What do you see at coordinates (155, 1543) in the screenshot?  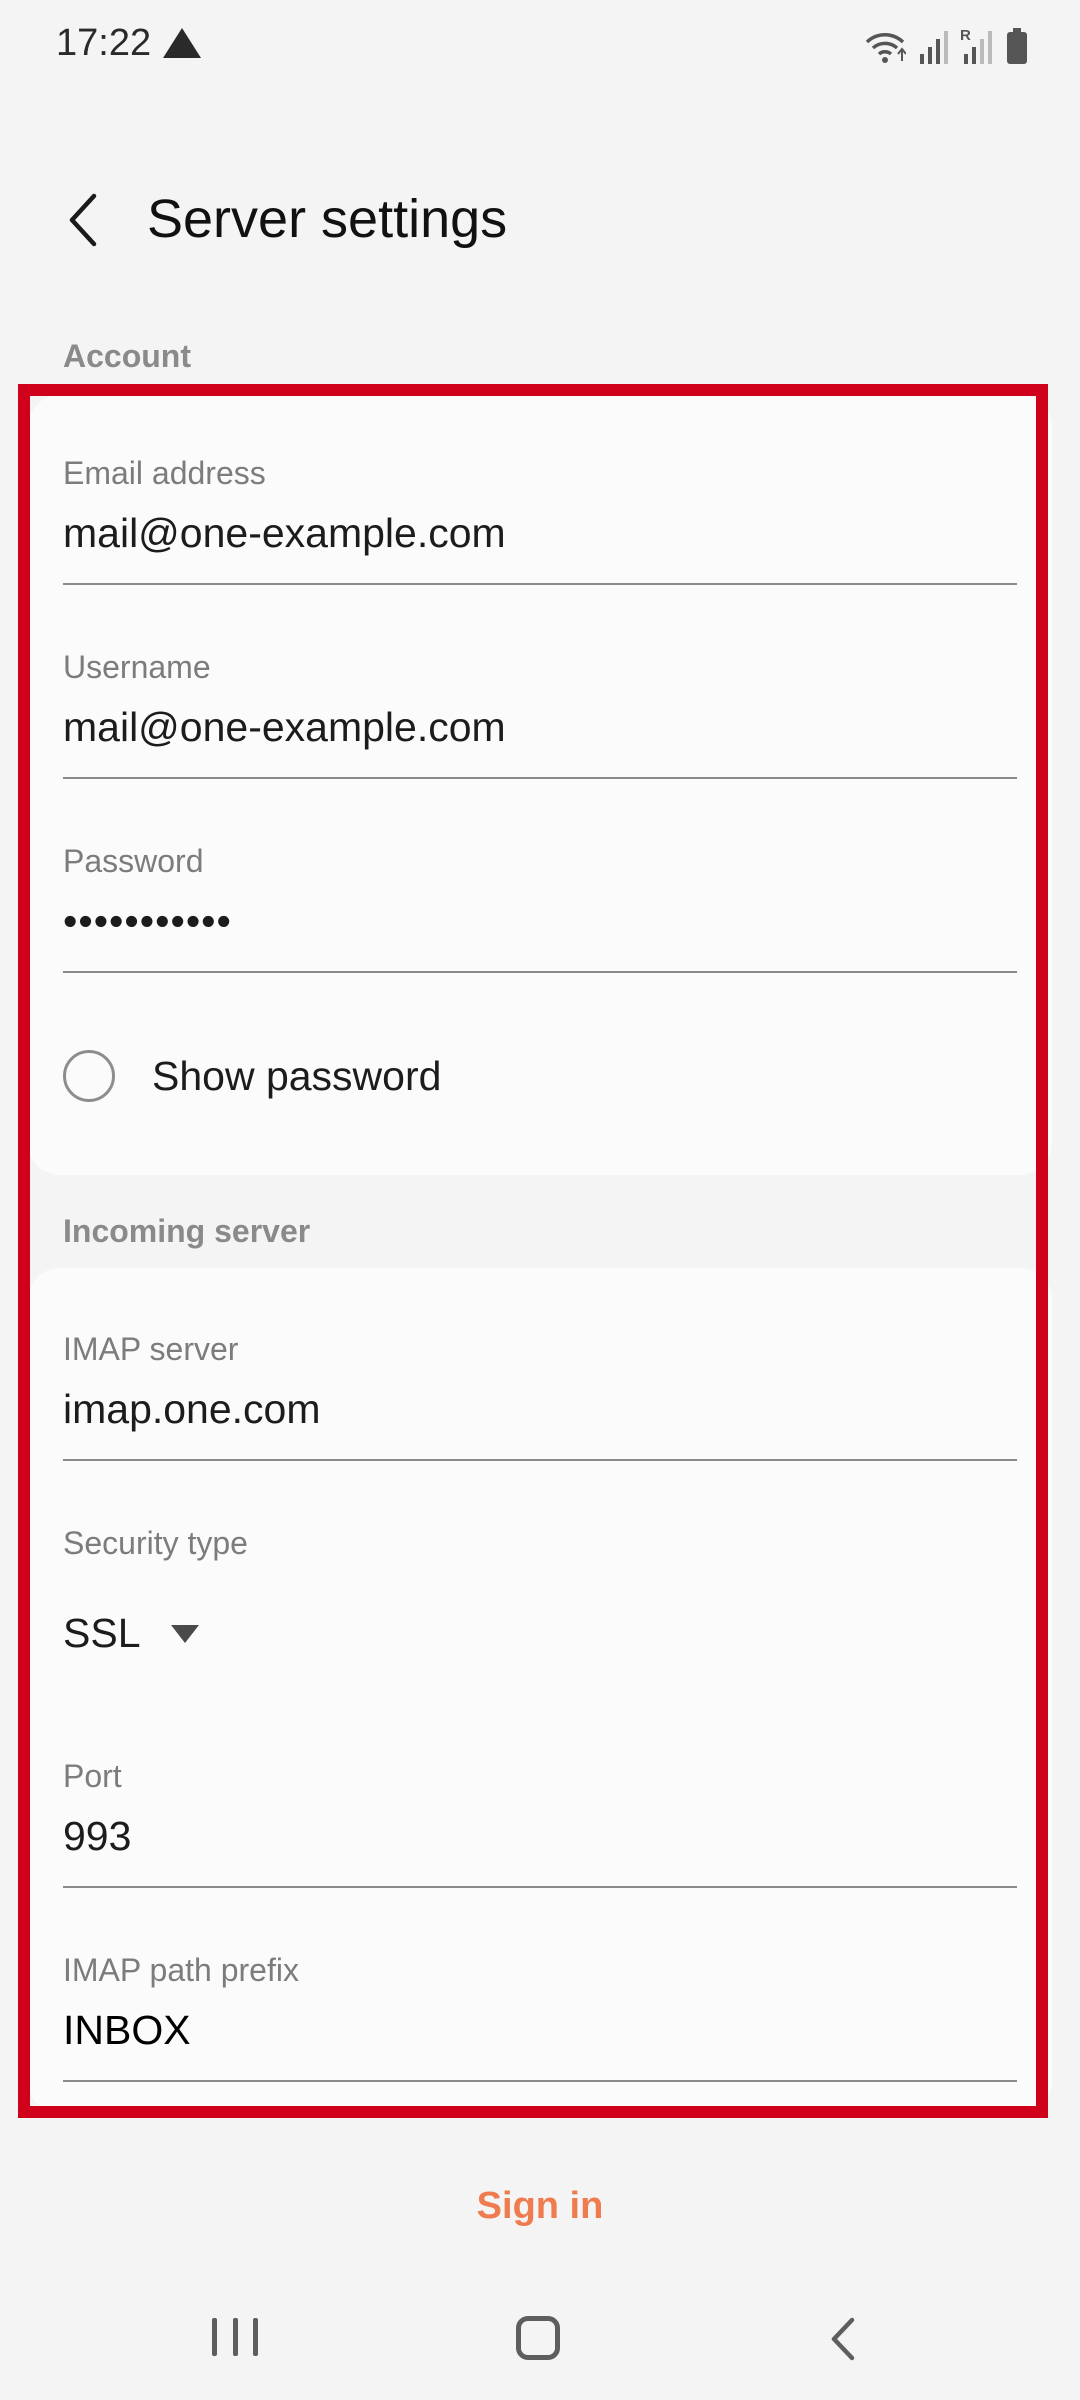 I see `security-type-label: Security type` at bounding box center [155, 1543].